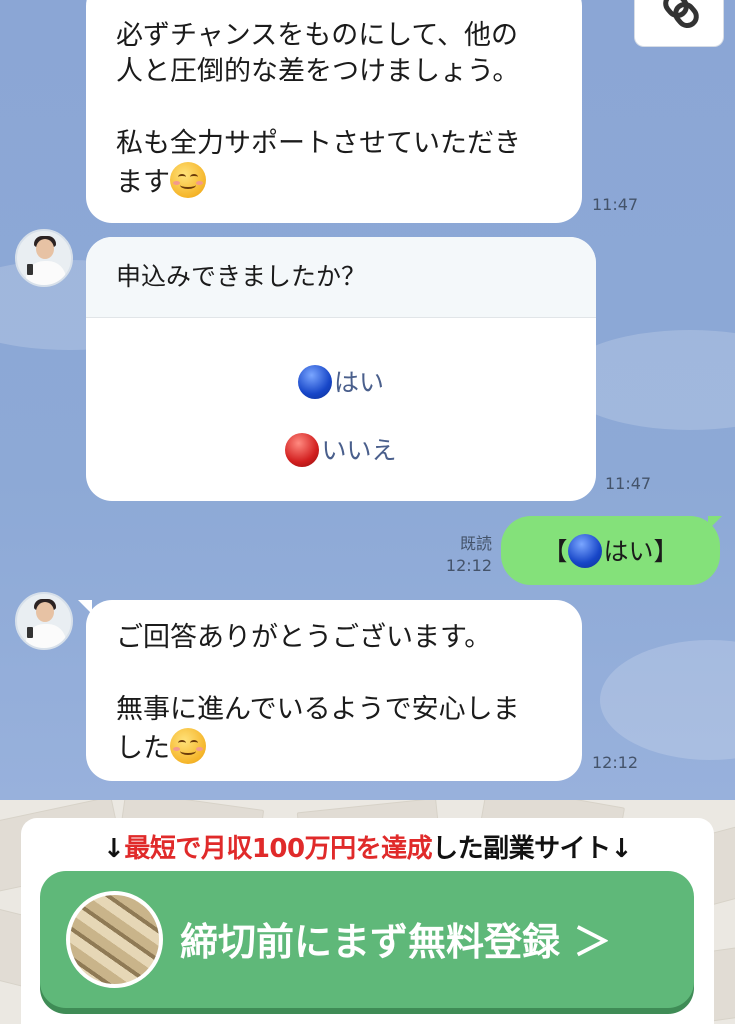 This screenshot has width=735, height=1024. I want to click on outgoing-message-bubble: 【はい】, so click(610, 550).